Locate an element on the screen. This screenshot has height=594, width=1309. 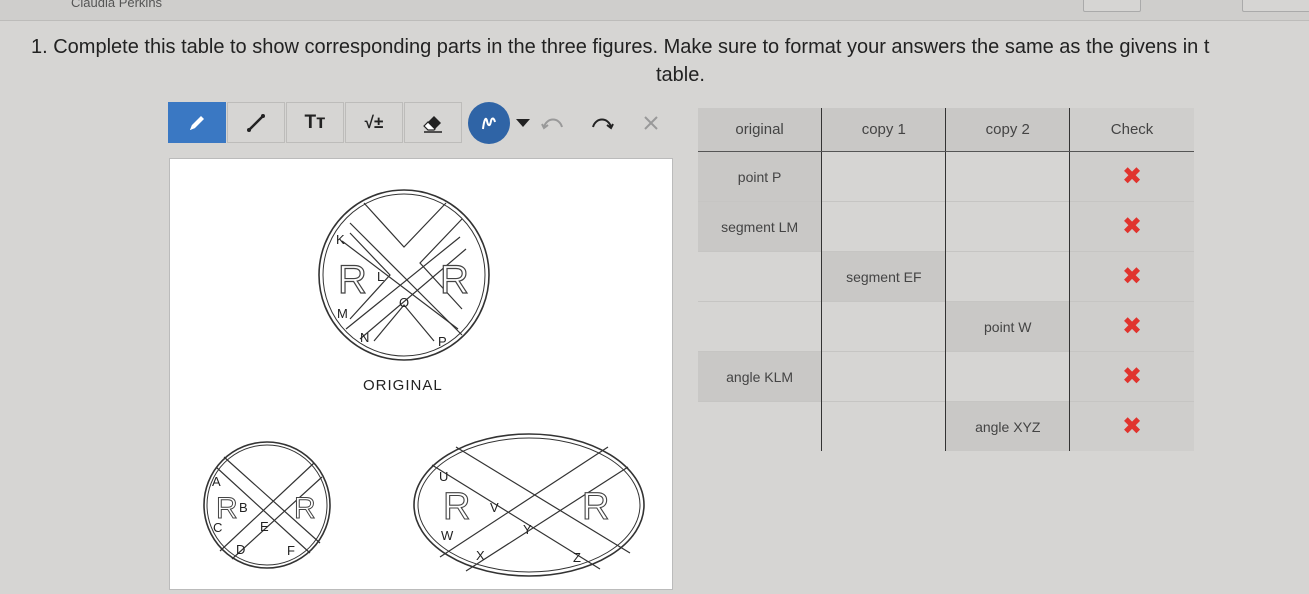
label-u: U is located at coordinates (443, 476).